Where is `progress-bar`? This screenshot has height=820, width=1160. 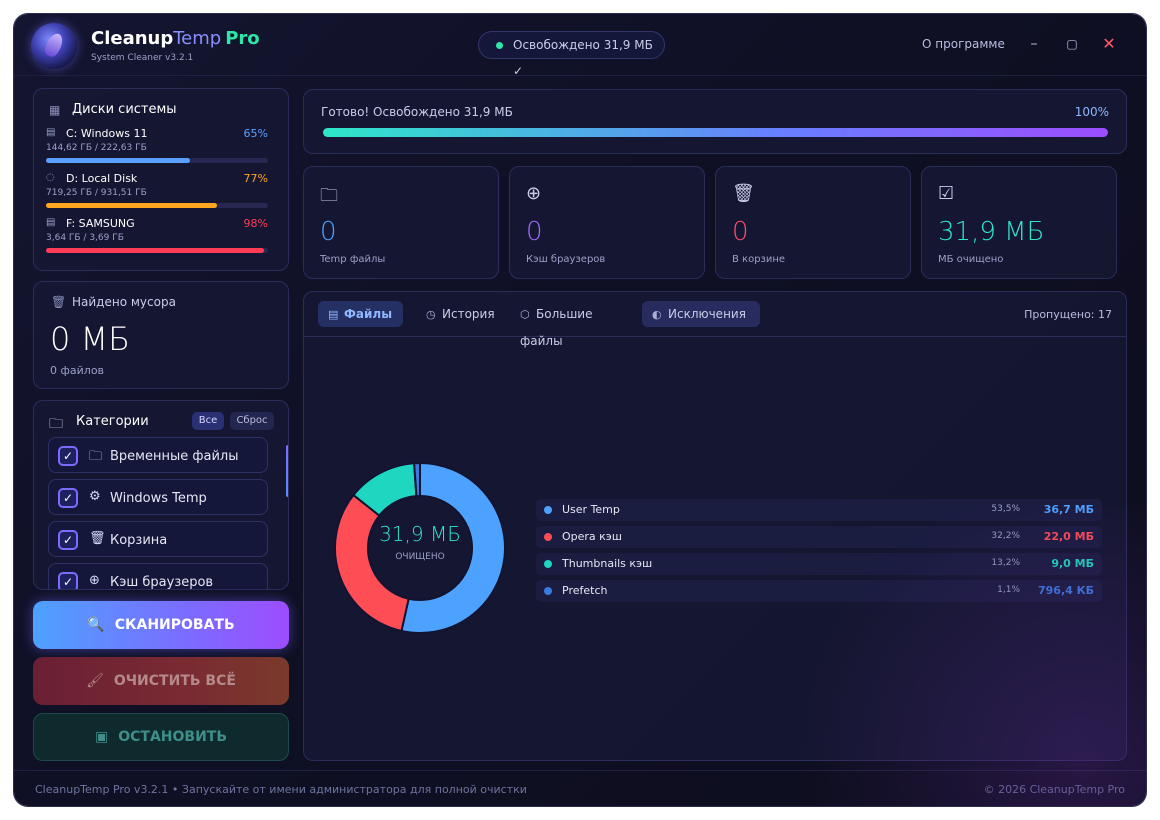 progress-bar is located at coordinates (715, 132).